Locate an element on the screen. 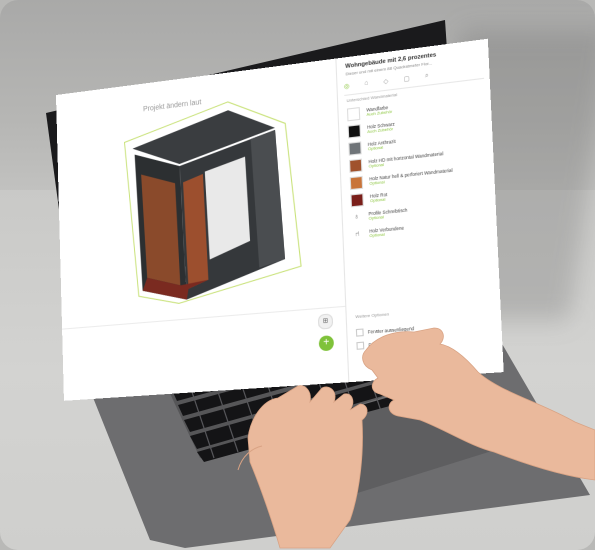  right-hand is located at coordinates (478, 404).